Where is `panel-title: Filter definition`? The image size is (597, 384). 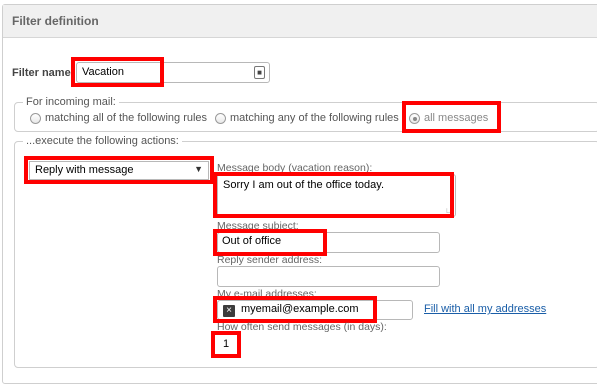
panel-title: Filter definition is located at coordinates (55, 21).